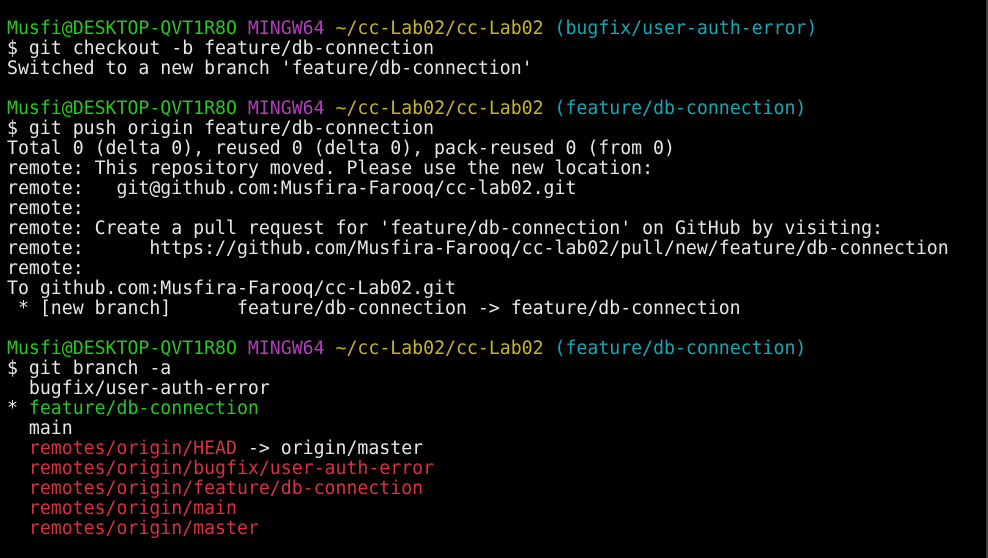 This screenshot has height=558, width=988. Describe the element at coordinates (496, 449) in the screenshot. I see `remote-branch-head: remotes/origin/HEAD -> origin/master` at that location.